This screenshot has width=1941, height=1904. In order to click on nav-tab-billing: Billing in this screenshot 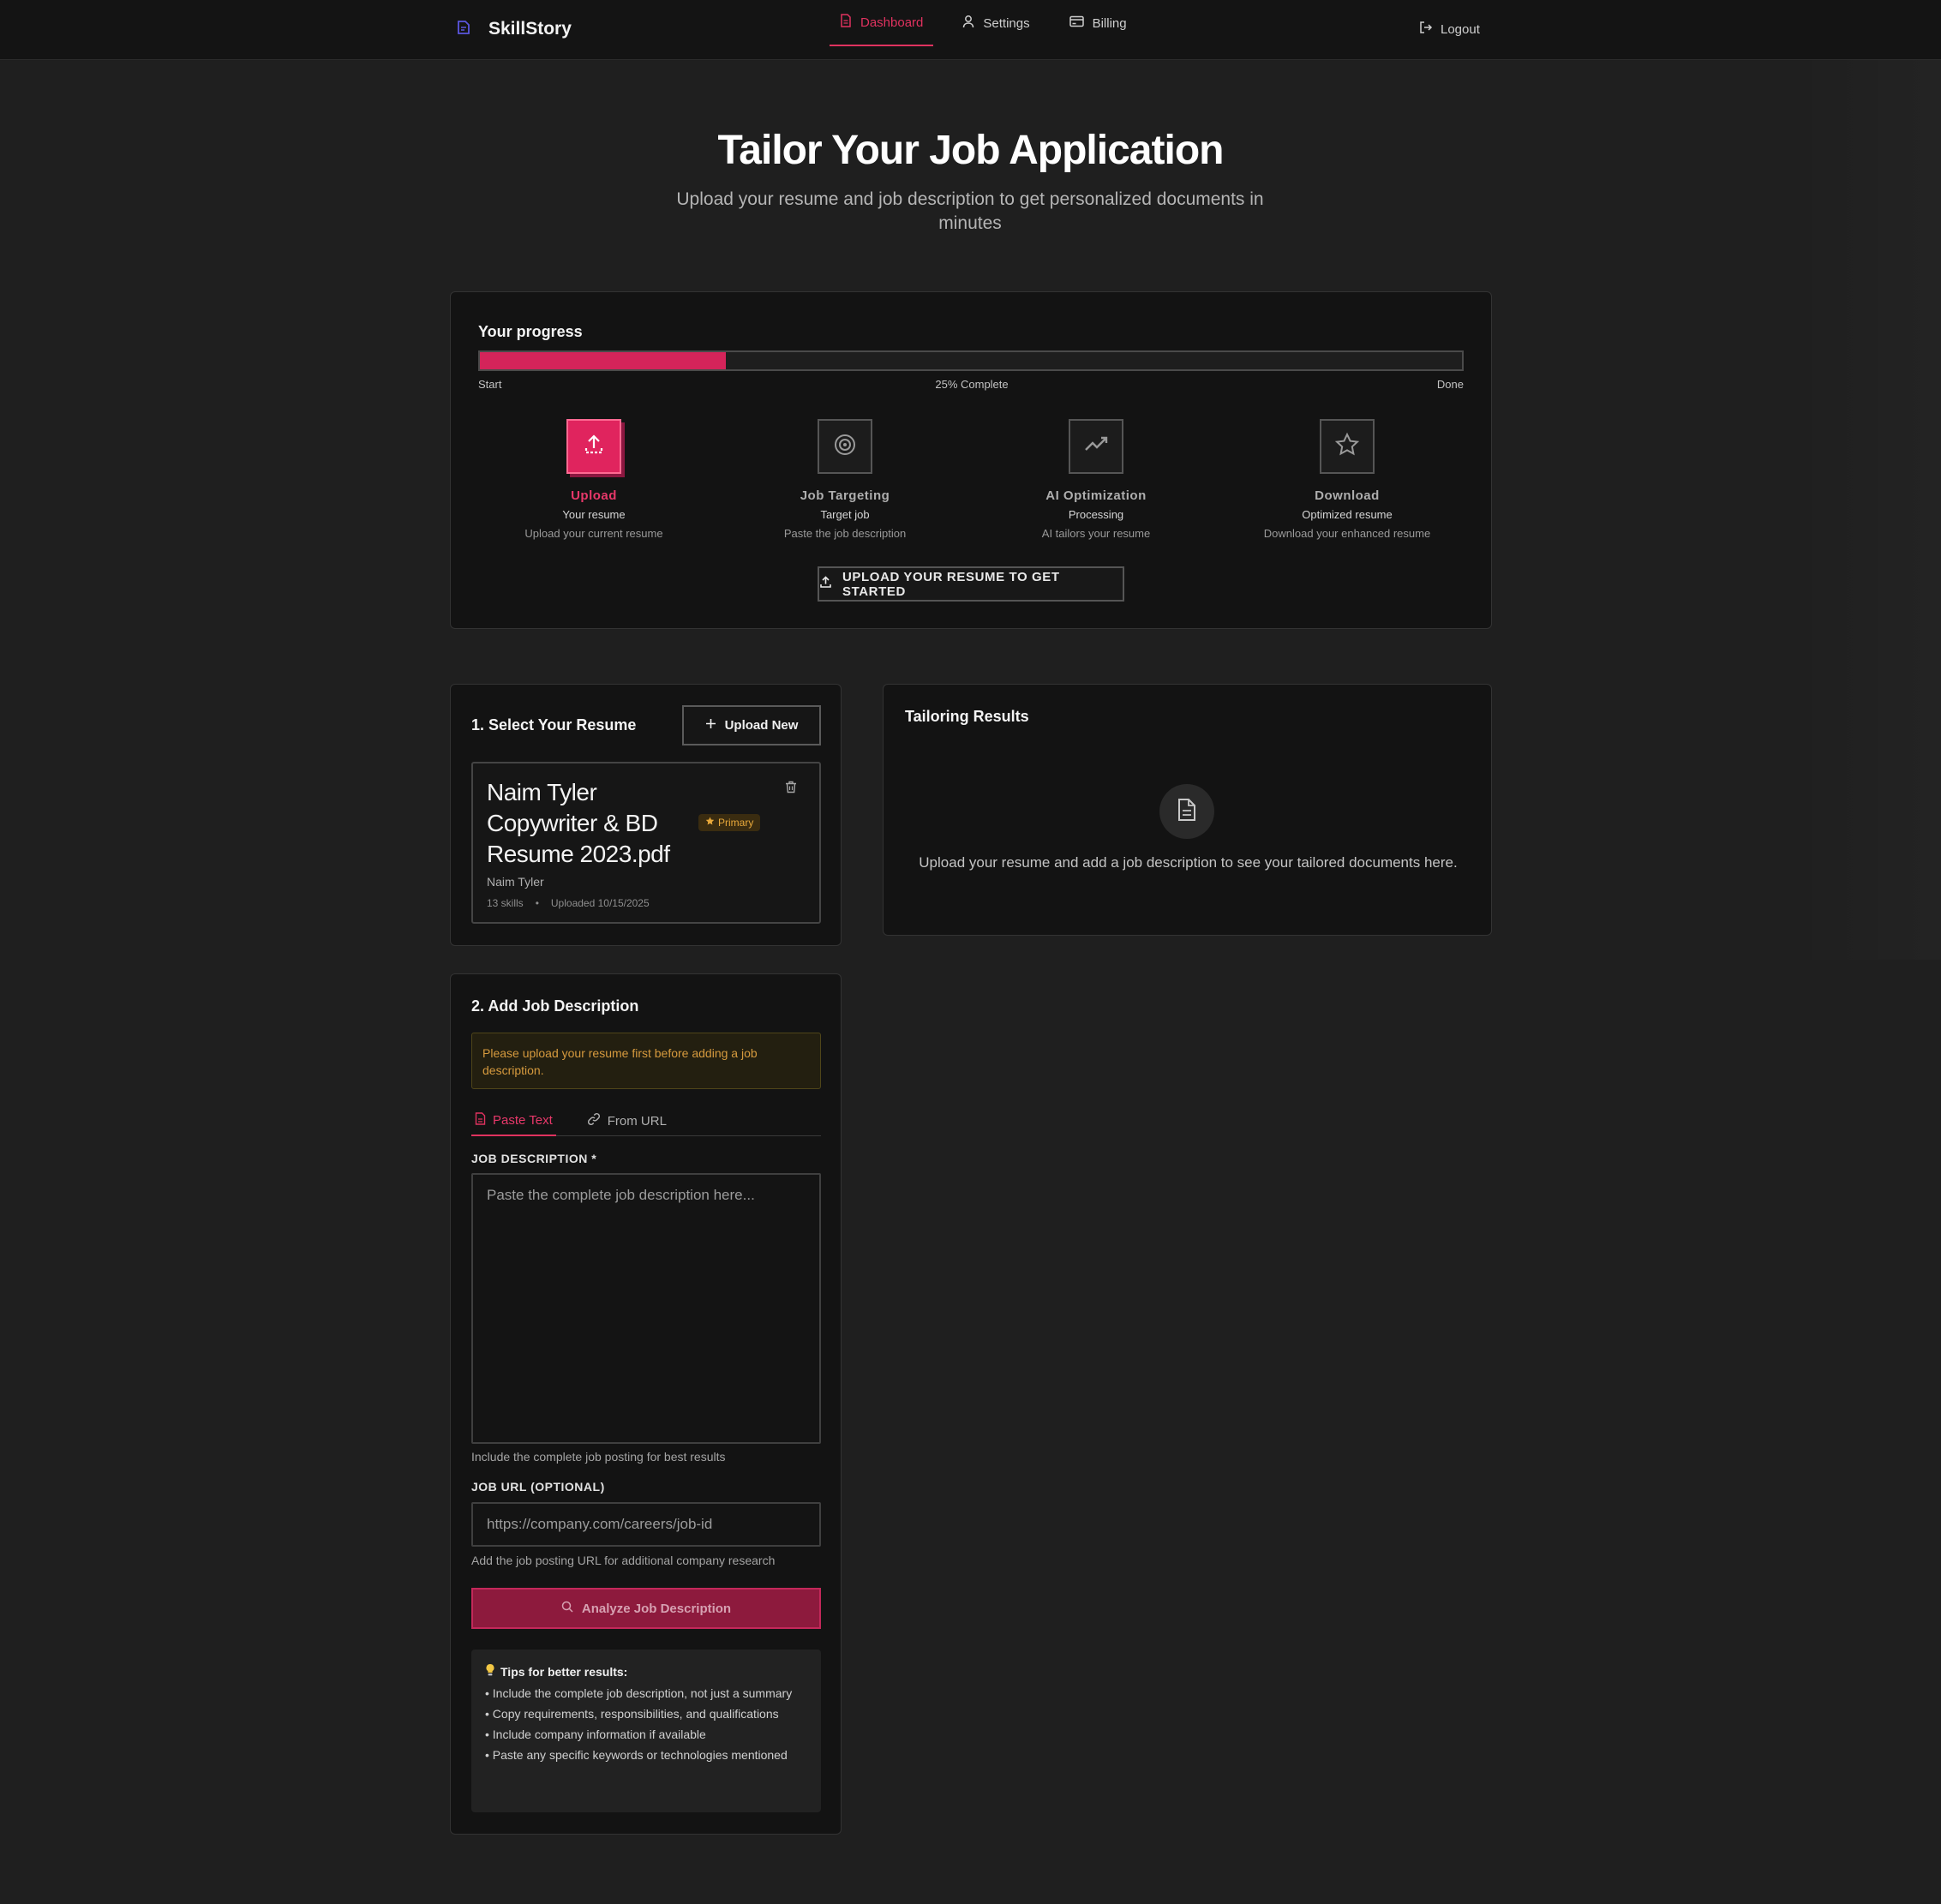, I will do `click(1098, 23)`.